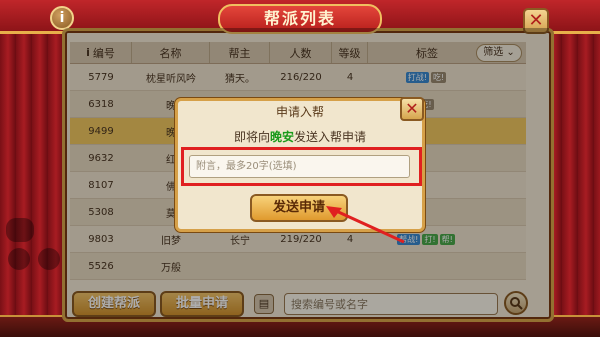 This screenshot has width=600, height=337. Describe the element at coordinates (299, 112) in the screenshot. I see `dialog-title: 申请入帮` at that location.